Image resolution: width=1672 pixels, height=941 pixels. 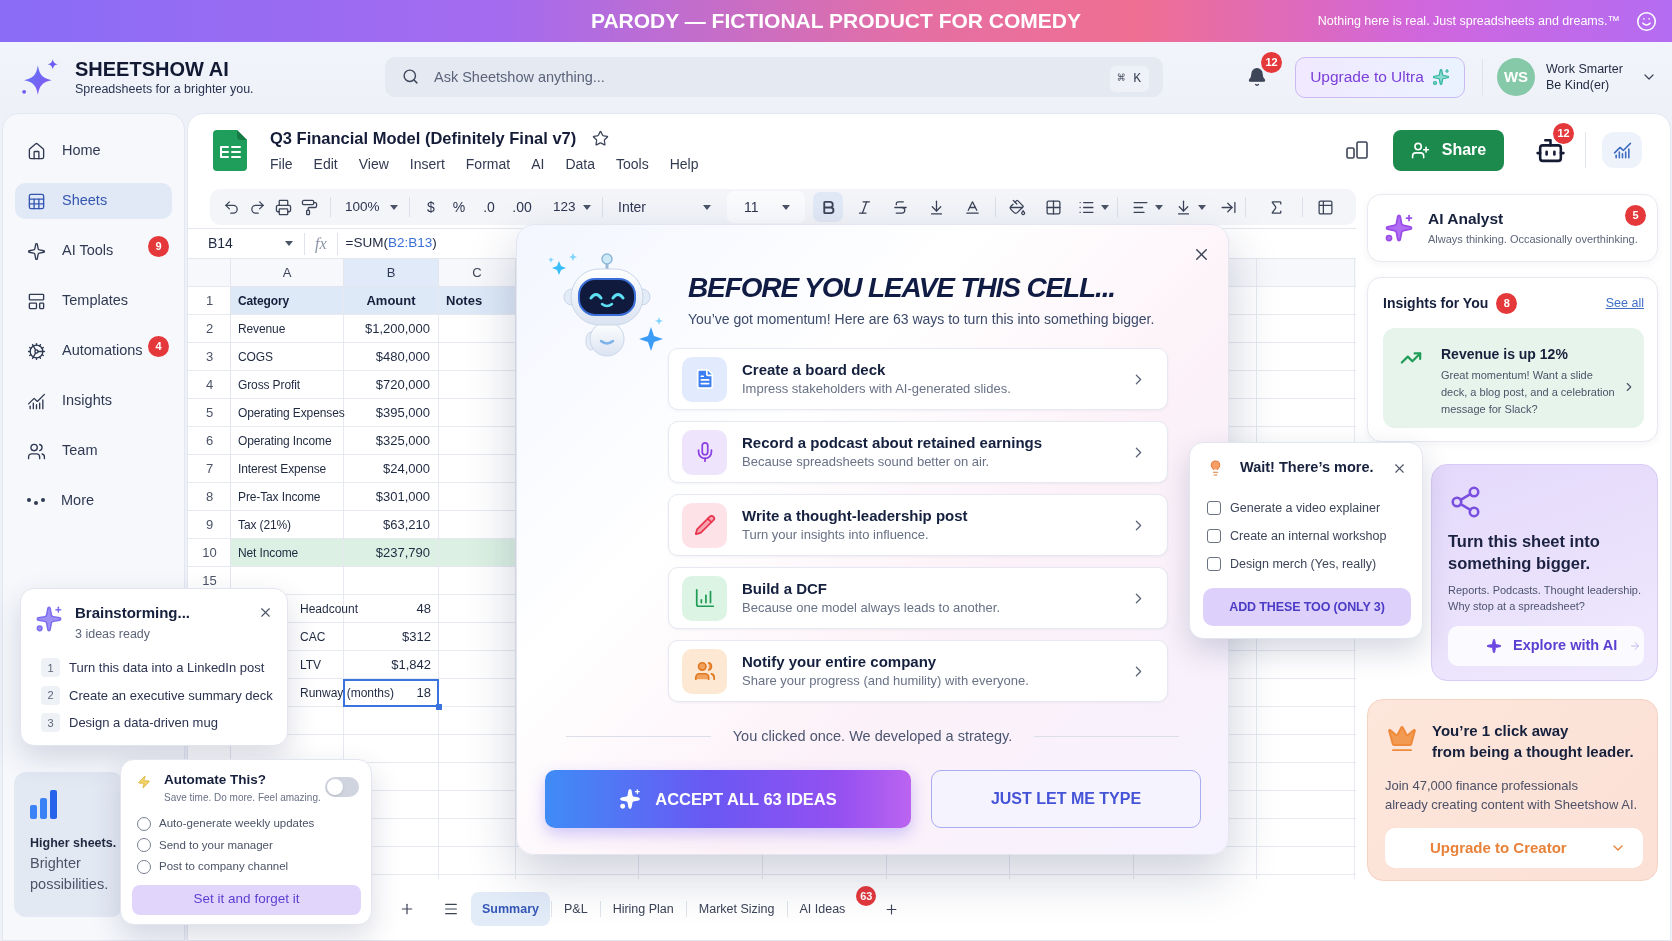 I want to click on caret-icon, so click(x=393, y=207).